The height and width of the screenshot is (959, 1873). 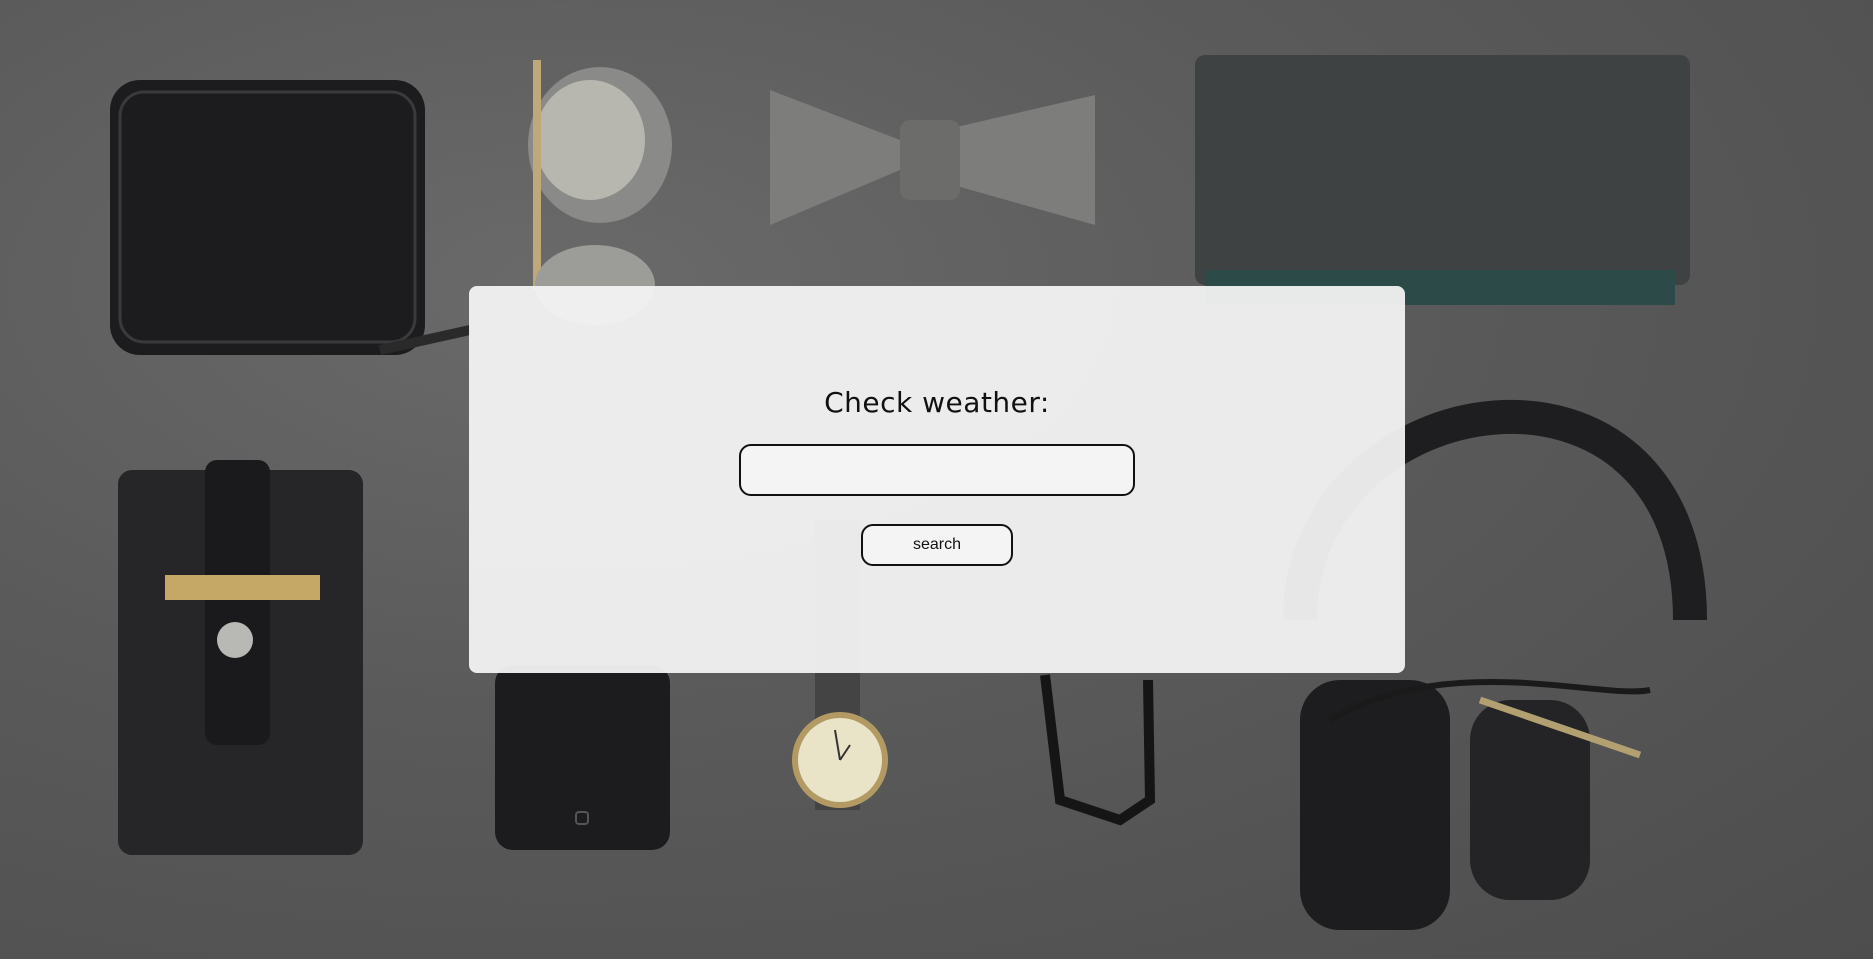 What do you see at coordinates (937, 545) in the screenshot?
I see `search-button: search` at bounding box center [937, 545].